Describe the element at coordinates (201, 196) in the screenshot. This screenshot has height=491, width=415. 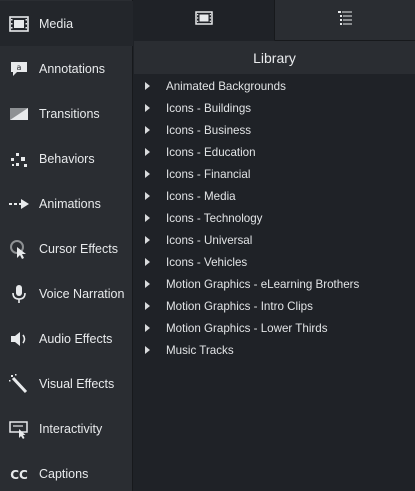
I see `library-folder-label: Icons - Media` at that location.